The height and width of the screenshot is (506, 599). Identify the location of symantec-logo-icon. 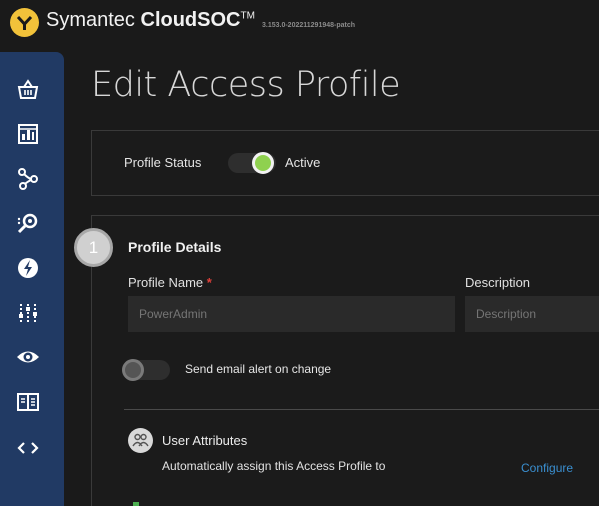
(24, 22).